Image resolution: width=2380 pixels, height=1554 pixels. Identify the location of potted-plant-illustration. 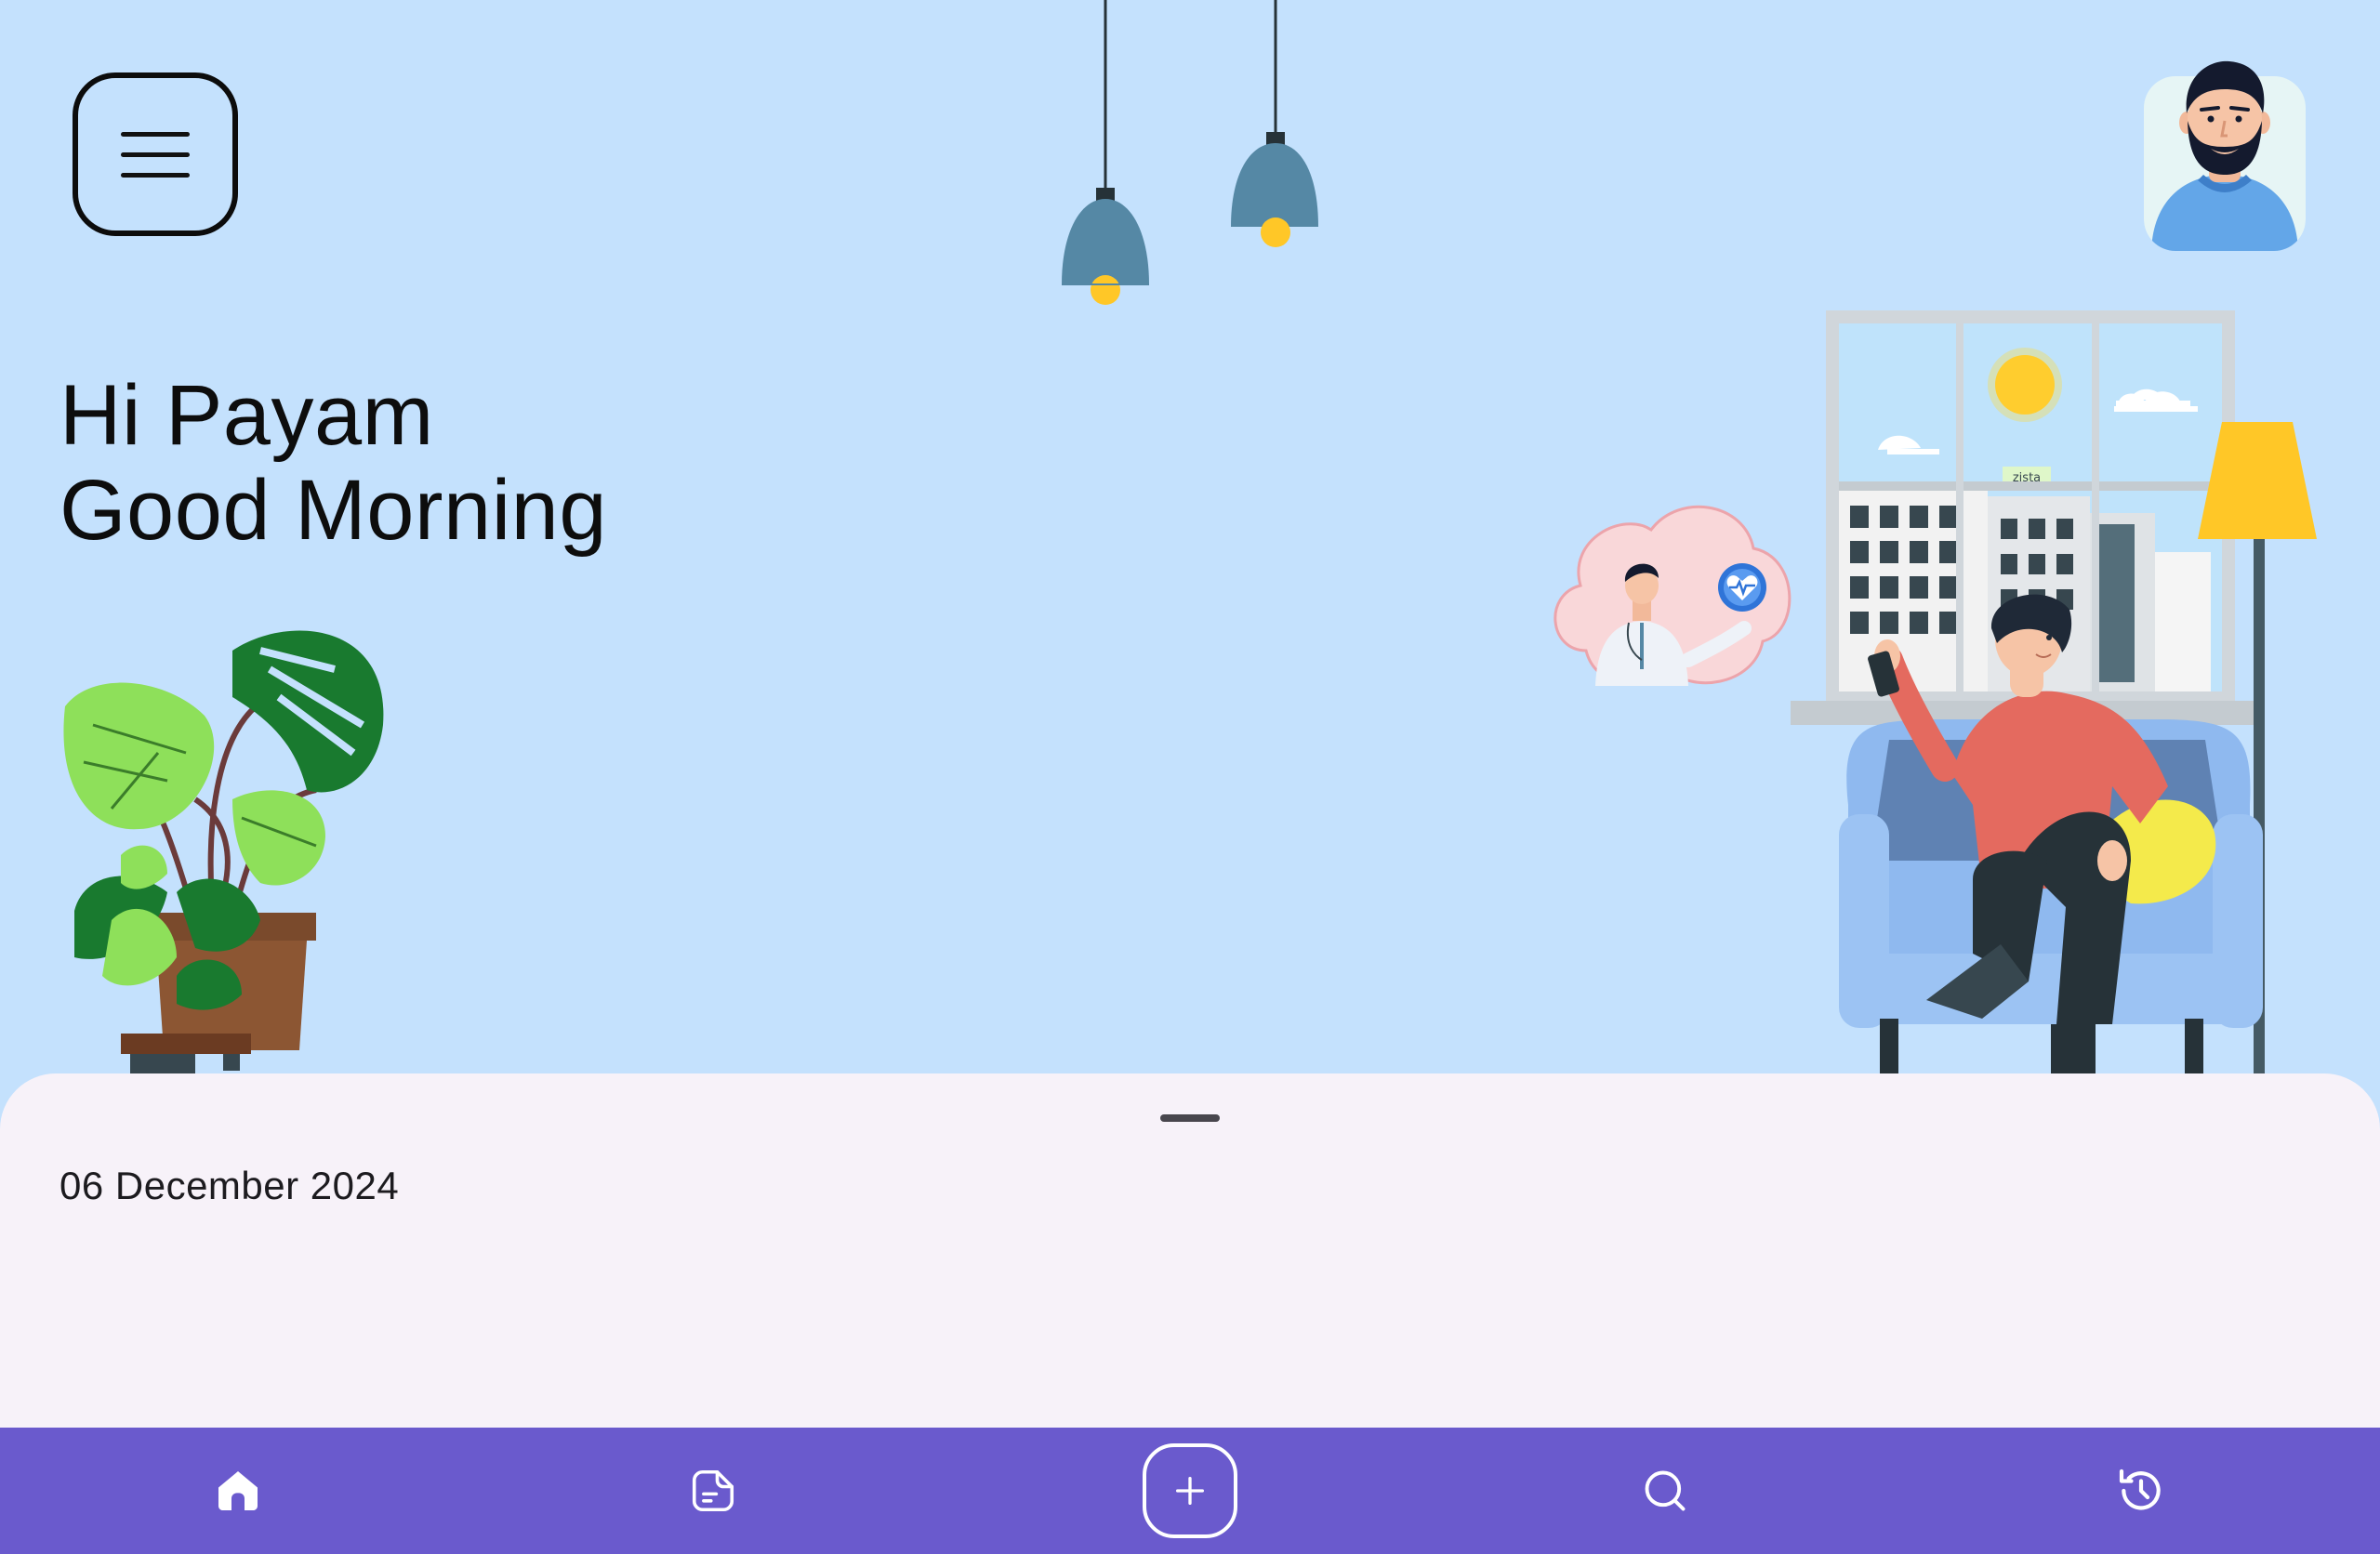
(223, 854).